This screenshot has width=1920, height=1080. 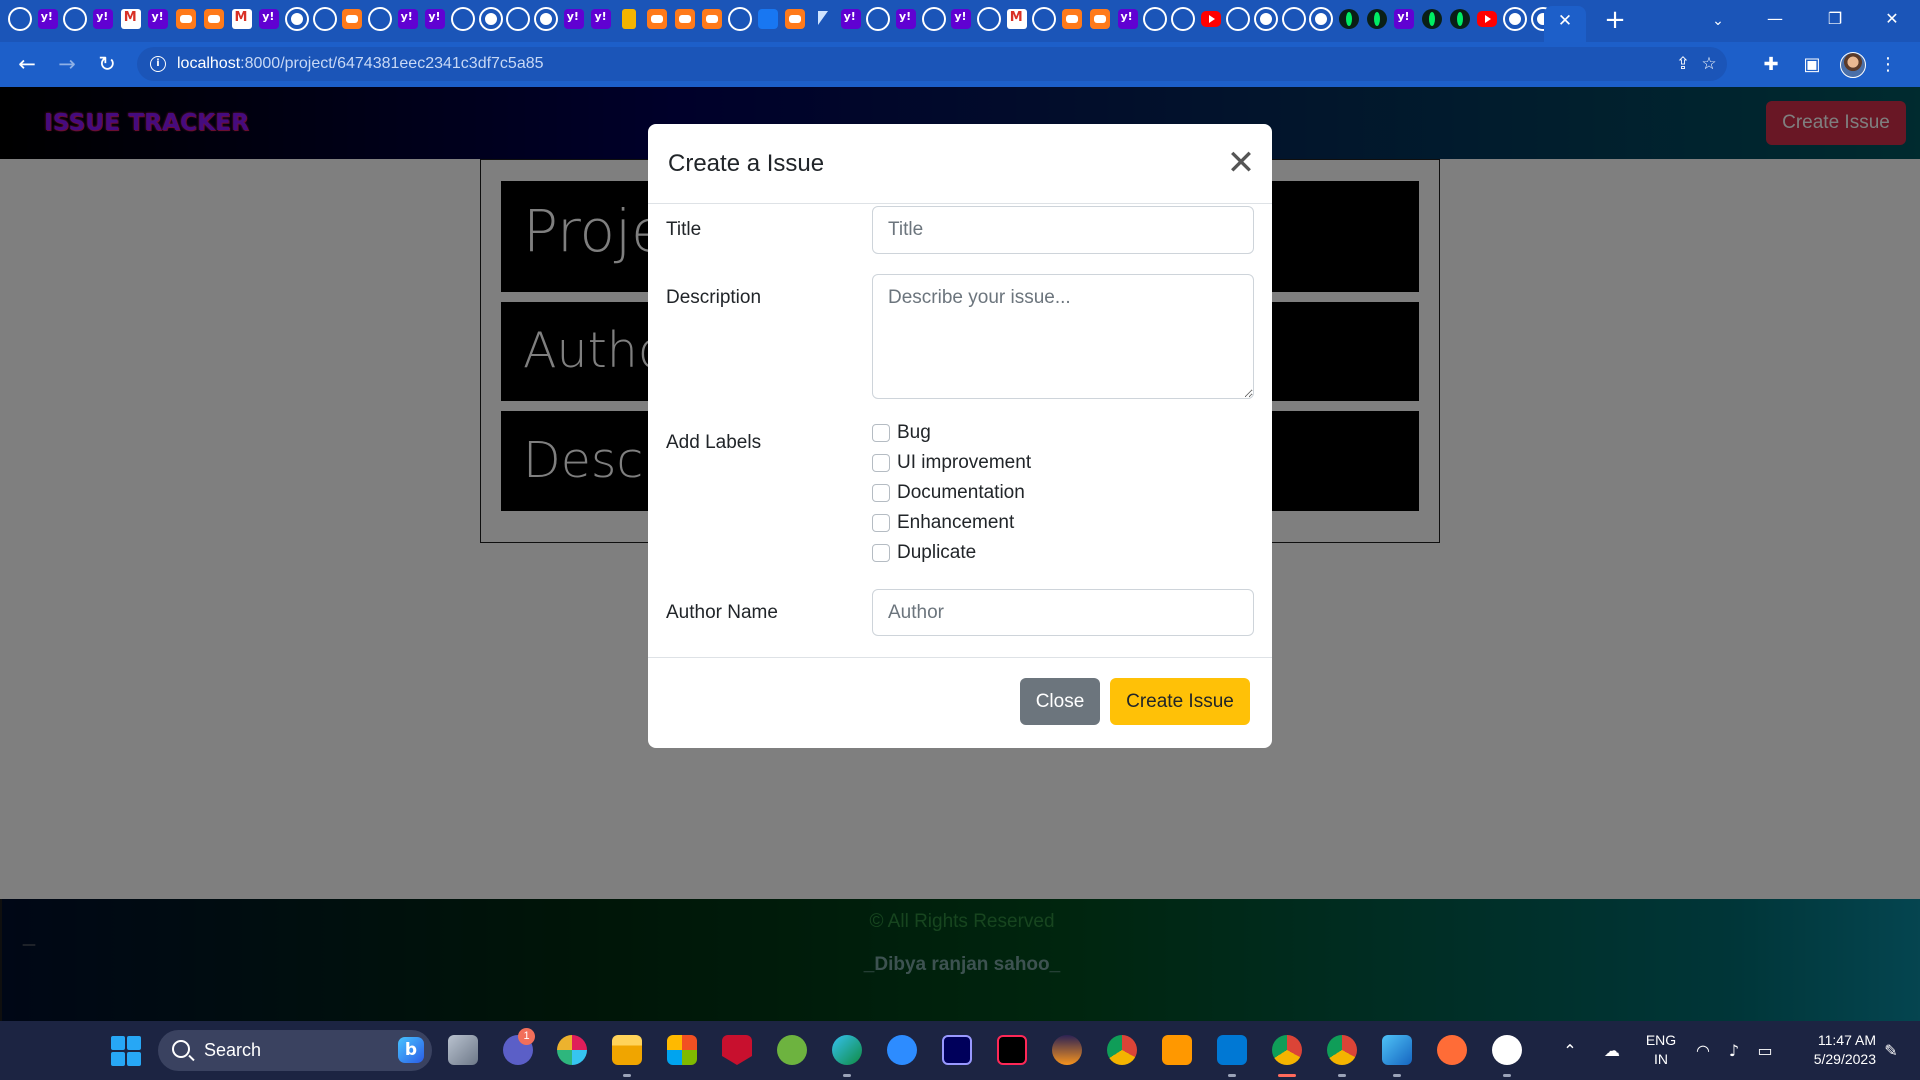 I want to click on duplicate-checkbox, so click(x=881, y=553).